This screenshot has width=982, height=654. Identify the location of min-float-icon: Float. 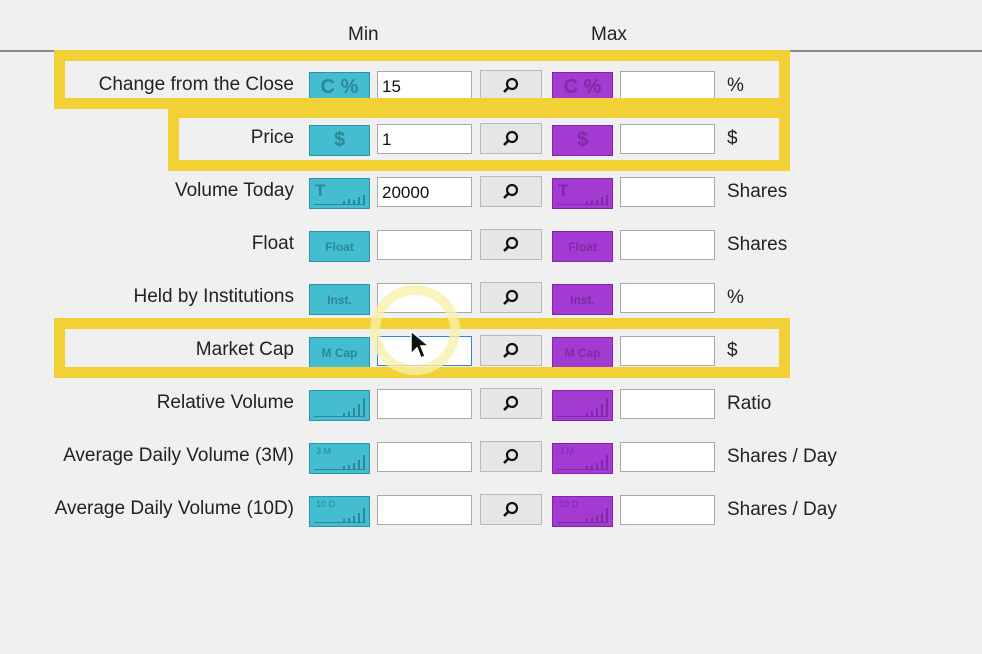
(339, 246).